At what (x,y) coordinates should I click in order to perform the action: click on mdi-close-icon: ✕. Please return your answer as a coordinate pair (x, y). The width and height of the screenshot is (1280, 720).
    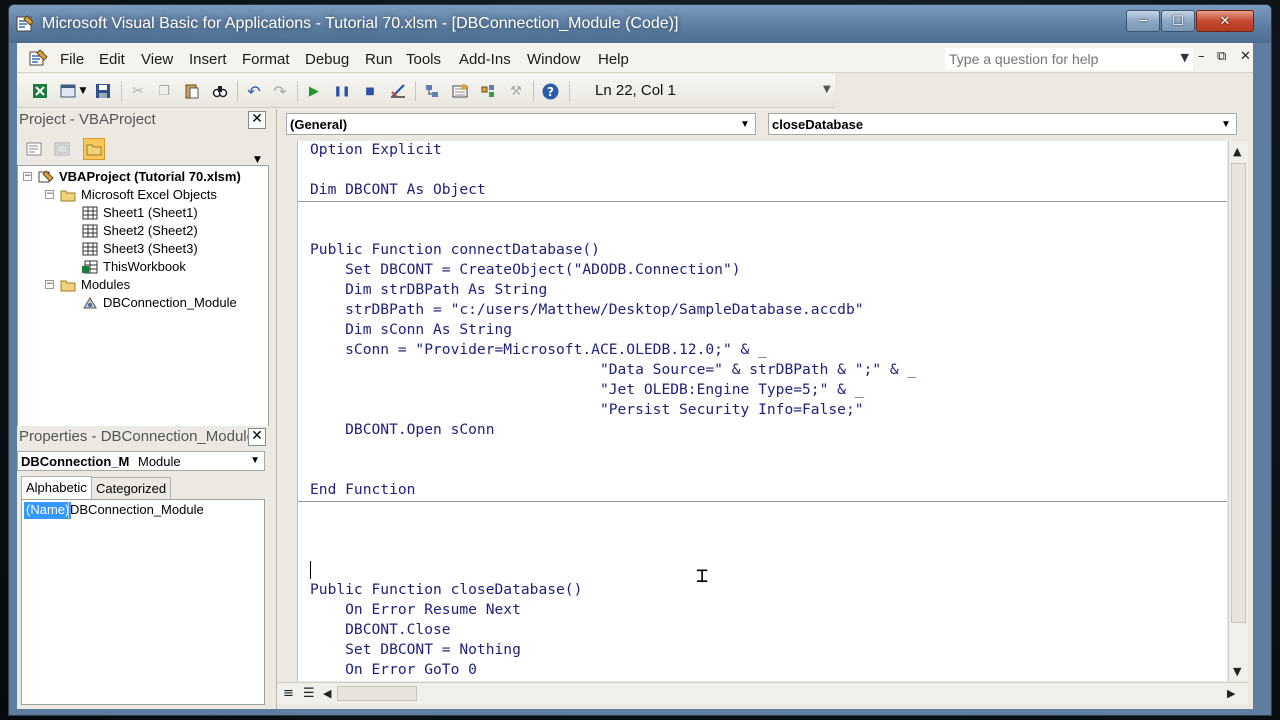
    Looking at the image, I should click on (1245, 56).